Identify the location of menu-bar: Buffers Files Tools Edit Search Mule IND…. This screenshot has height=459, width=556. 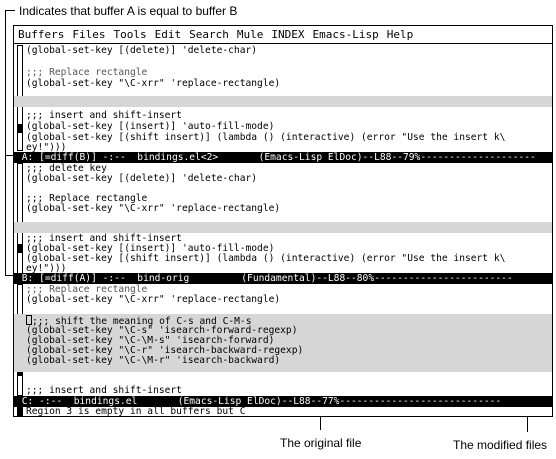
(283, 35).